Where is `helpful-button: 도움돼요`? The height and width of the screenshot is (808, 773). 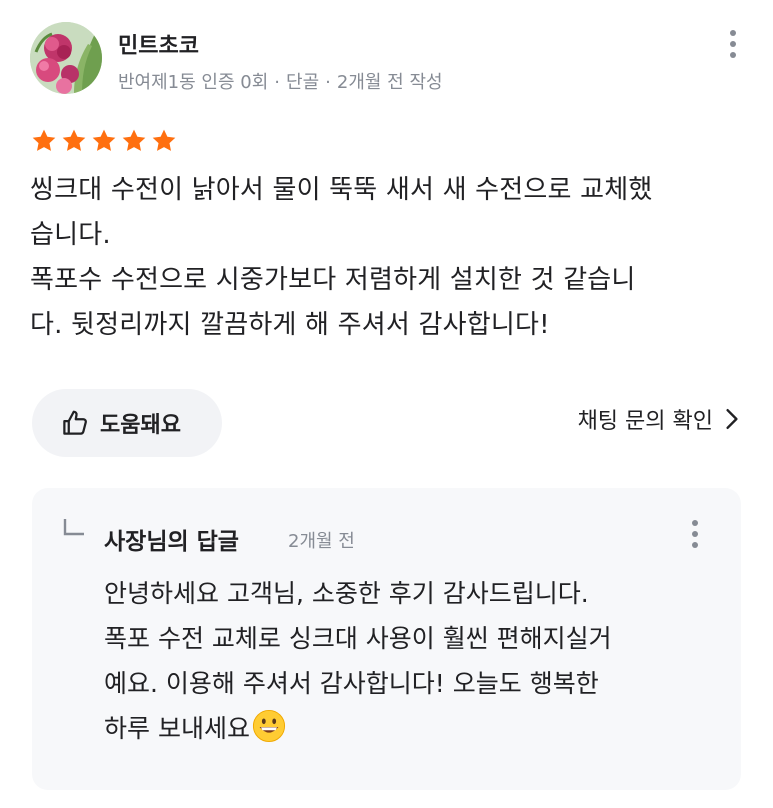 helpful-button: 도움돼요 is located at coordinates (127, 423).